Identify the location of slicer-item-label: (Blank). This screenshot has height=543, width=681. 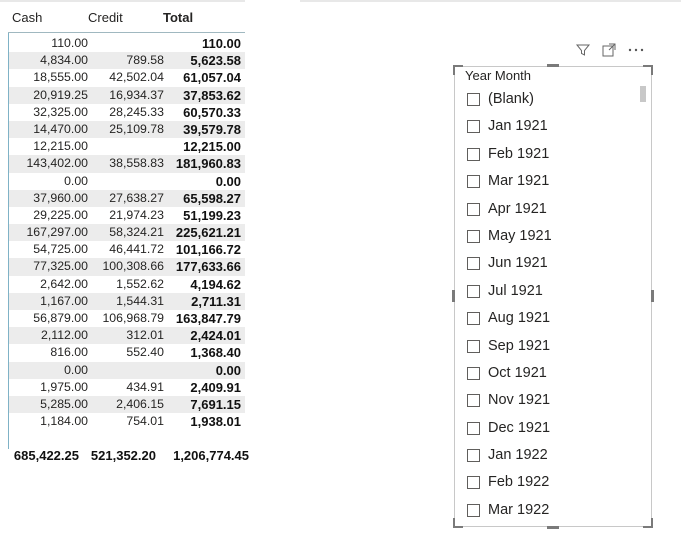
(511, 99).